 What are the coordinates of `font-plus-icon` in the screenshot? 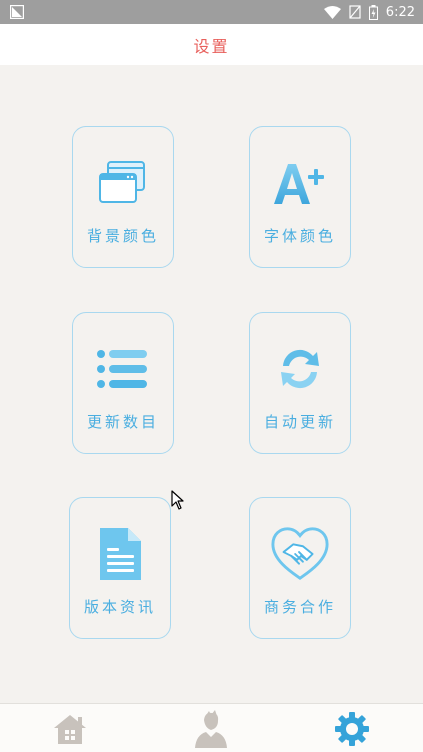 It's located at (300, 183).